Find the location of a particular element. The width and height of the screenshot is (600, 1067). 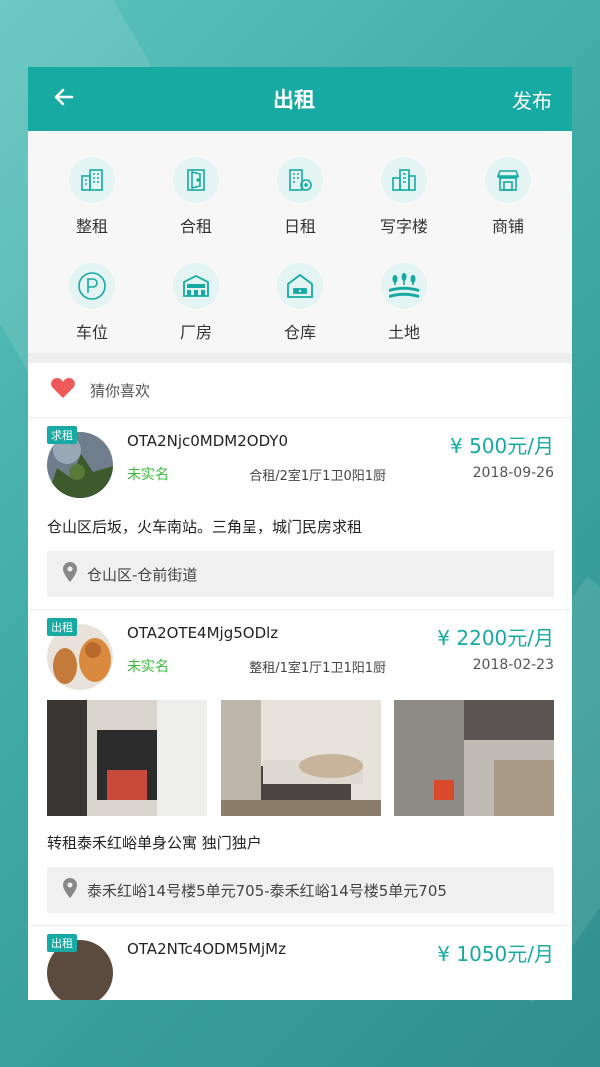

listing-address: 仓山区-仓前街道 is located at coordinates (300, 574).